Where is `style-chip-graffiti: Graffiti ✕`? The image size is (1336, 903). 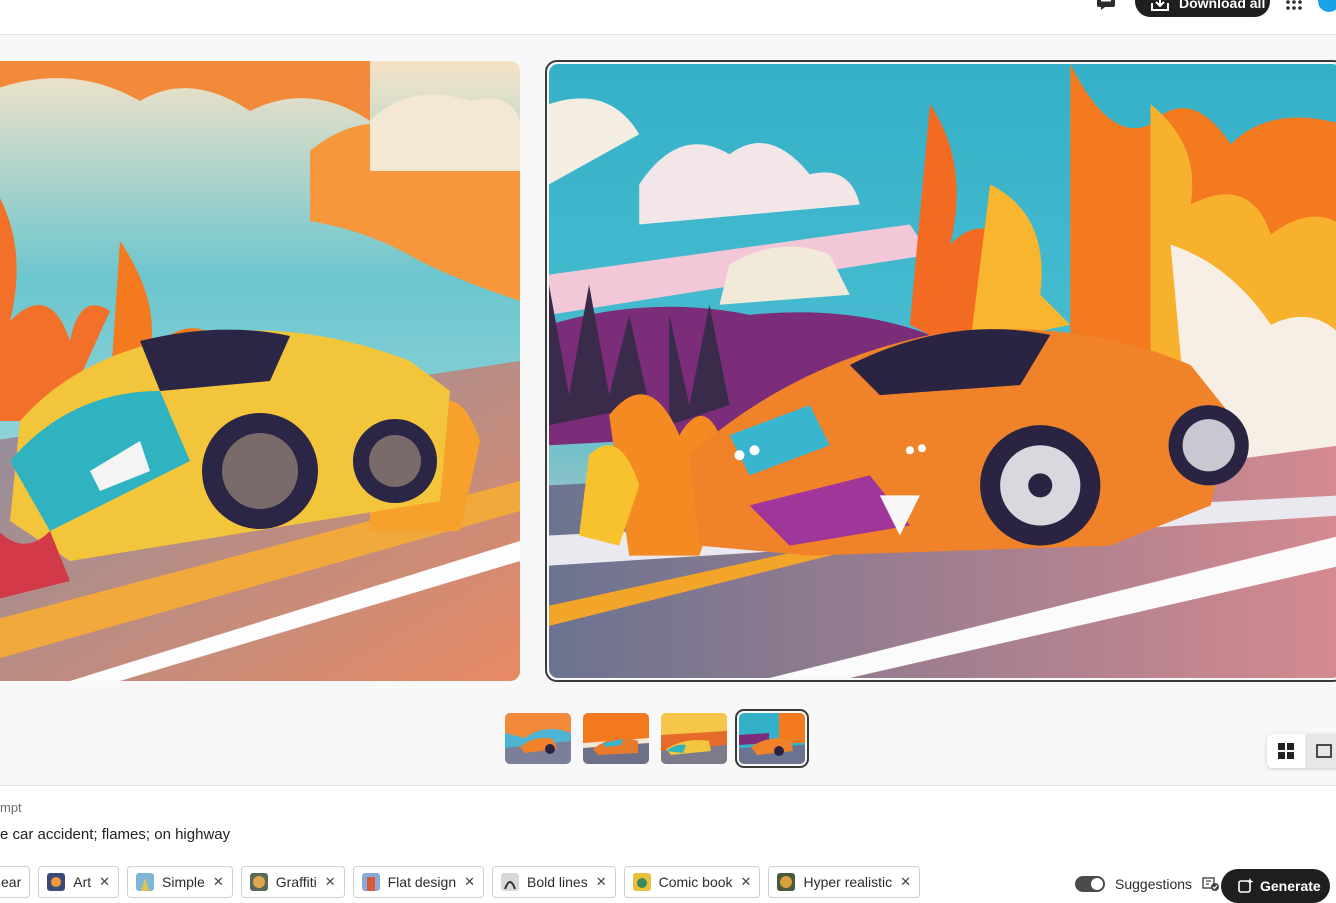 style-chip-graffiti: Graffiti ✕ is located at coordinates (292, 882).